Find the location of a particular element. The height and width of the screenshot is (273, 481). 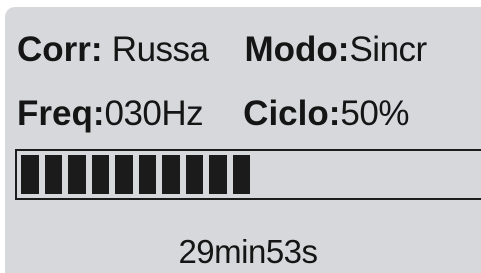

status-row-frequency-cycle: Freq:030Hz Ciclo:50% is located at coordinates (213, 114).